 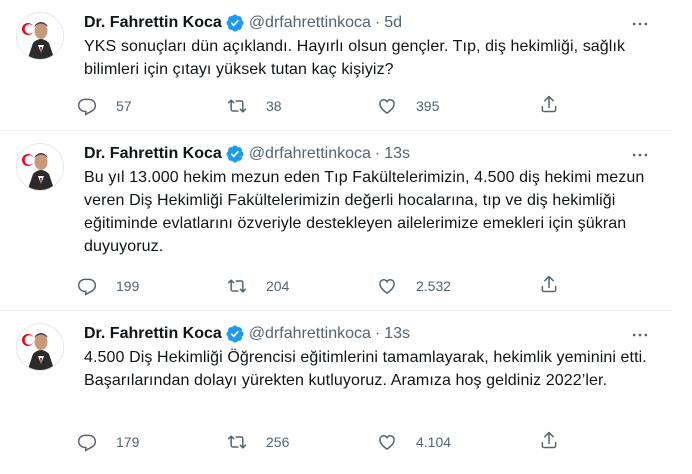 I want to click on retweet-button: 38, so click(x=295, y=106).